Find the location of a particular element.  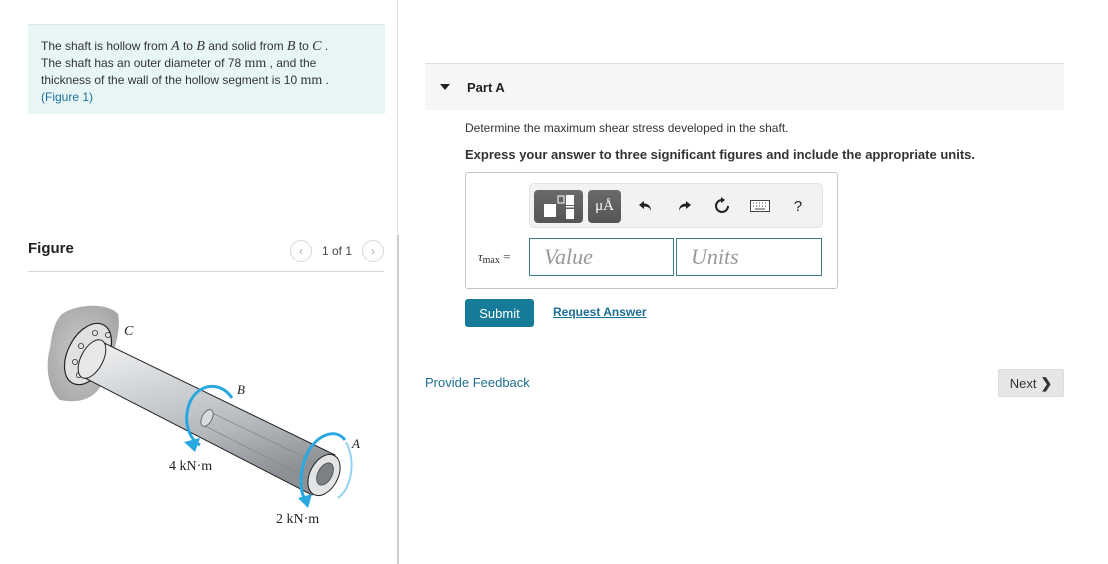

units-icon: μÅ is located at coordinates (604, 206).